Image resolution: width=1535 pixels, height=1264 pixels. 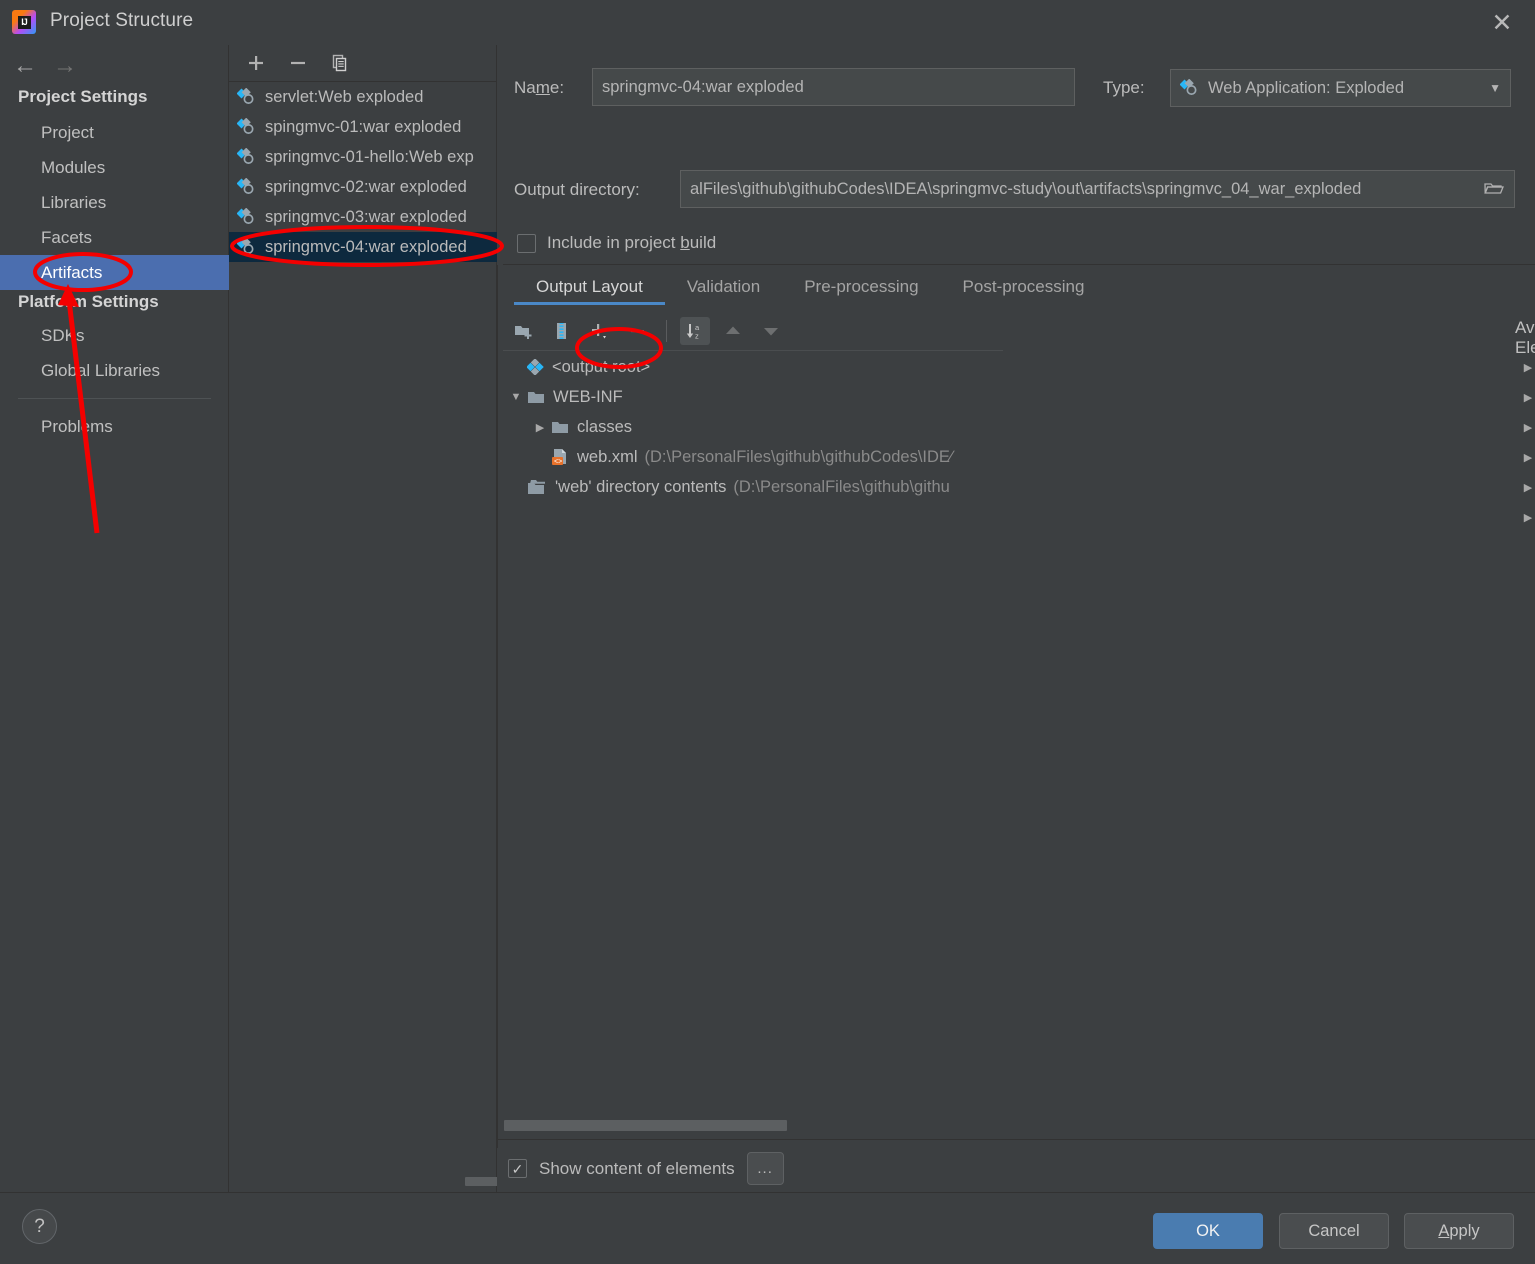 What do you see at coordinates (73, 167) in the screenshot?
I see `sidebar-item-label: Modules` at bounding box center [73, 167].